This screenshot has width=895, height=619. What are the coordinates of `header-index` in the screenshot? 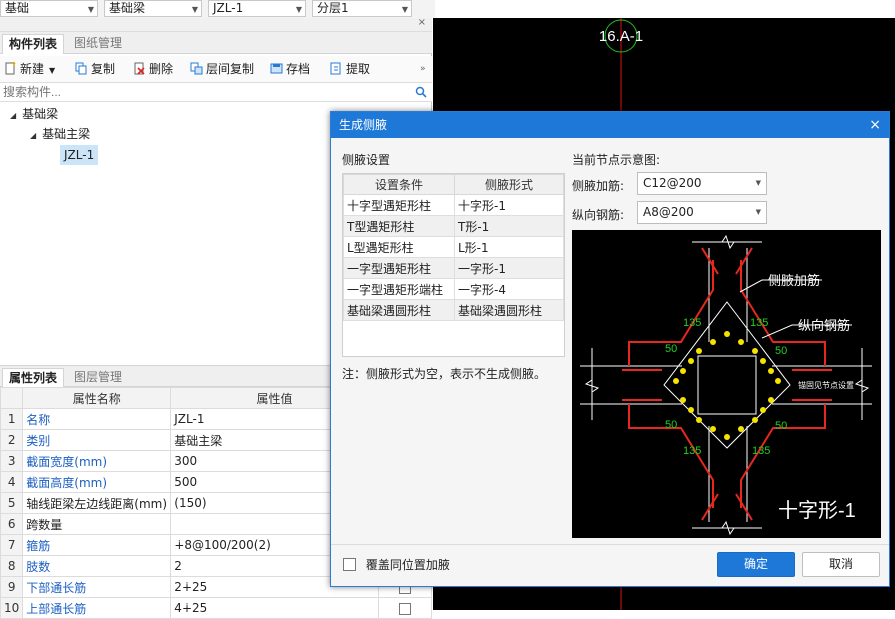 It's located at (12, 398).